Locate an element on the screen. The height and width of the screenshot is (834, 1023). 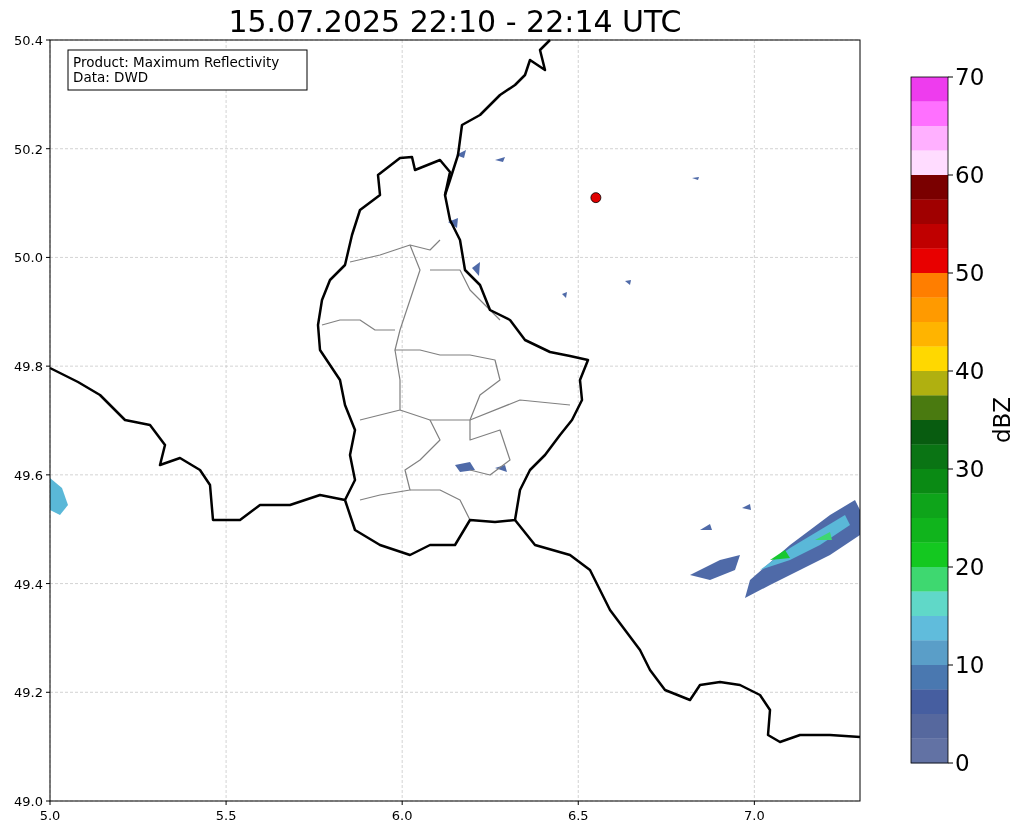
y-tick-label: 50.2 is located at coordinates (28, 149).